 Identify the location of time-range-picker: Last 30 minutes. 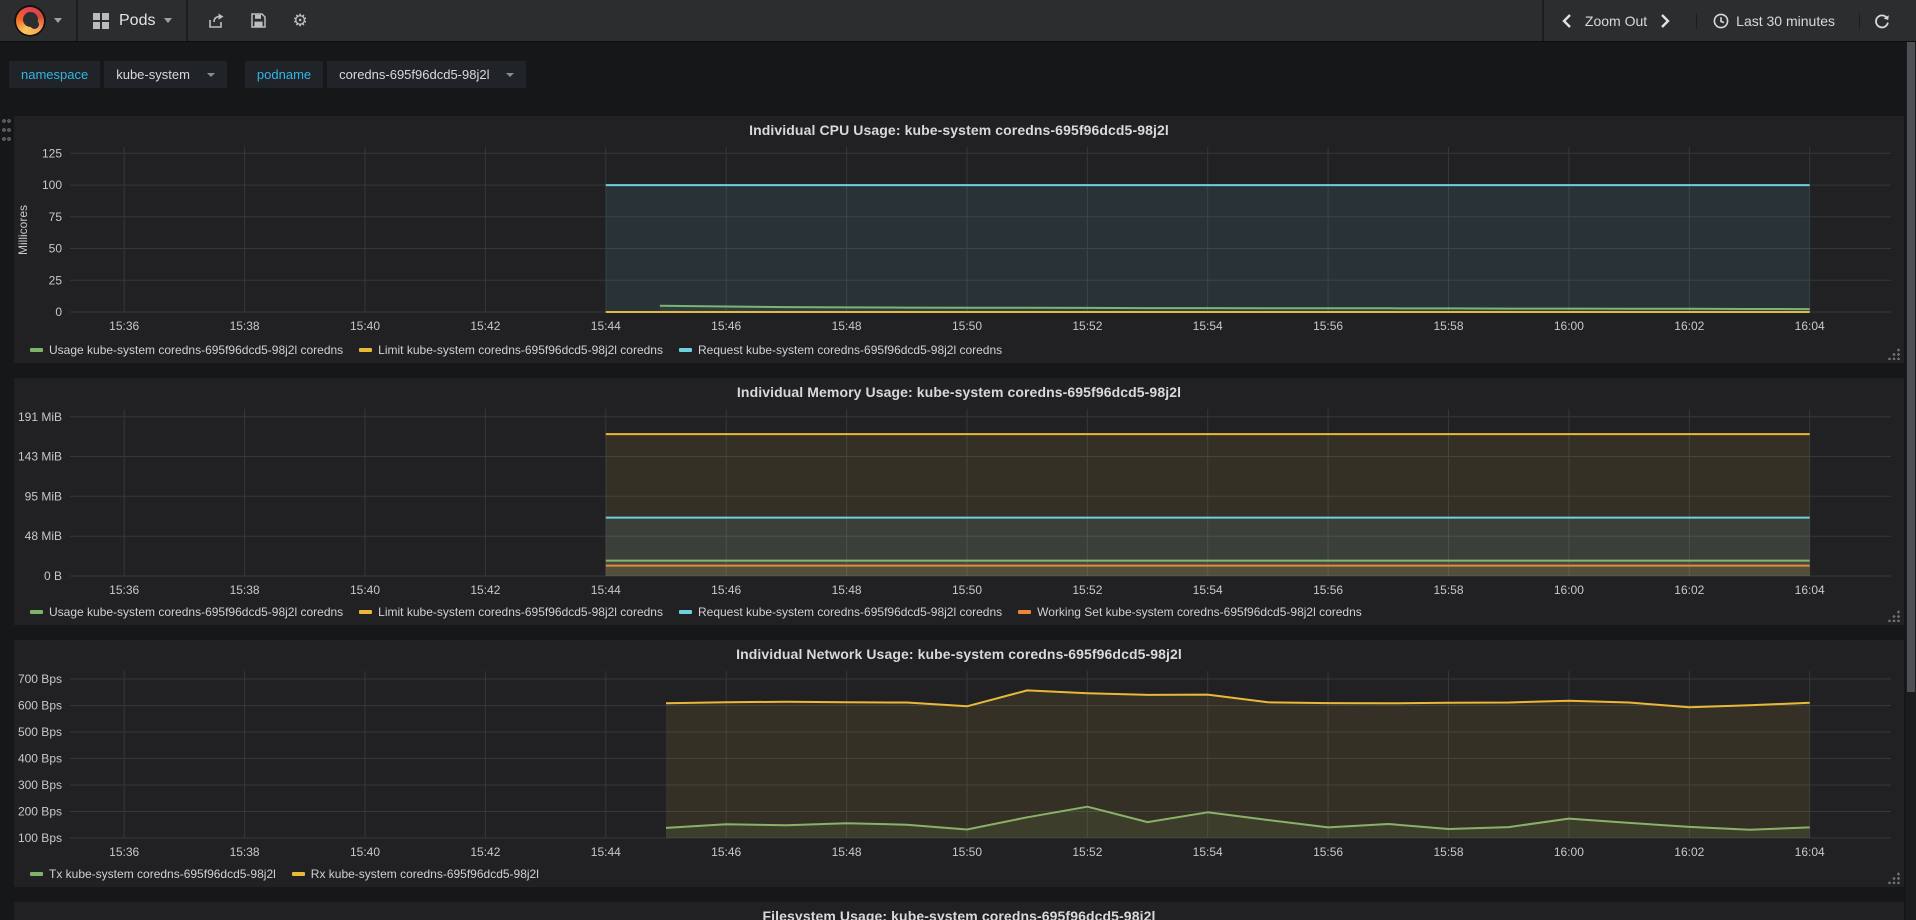
(1765, 20).